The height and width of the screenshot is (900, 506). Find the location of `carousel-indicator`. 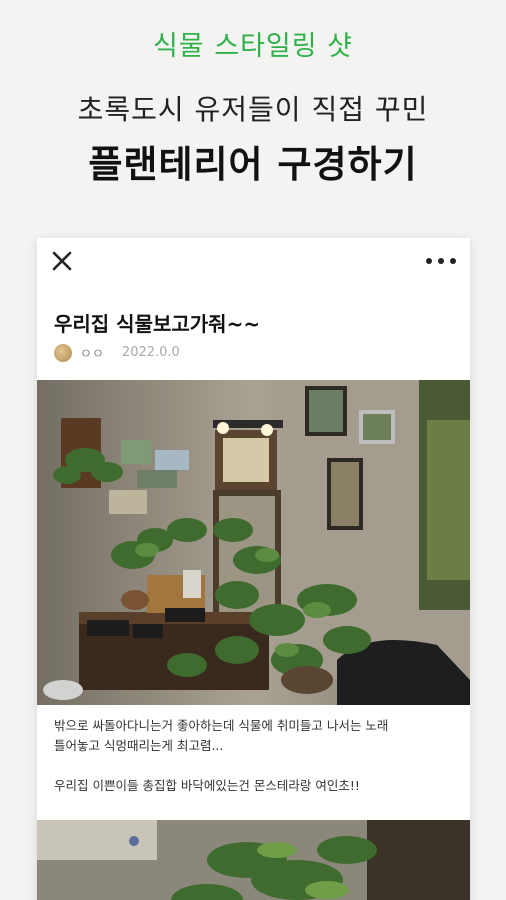

carousel-indicator is located at coordinates (134, 841).